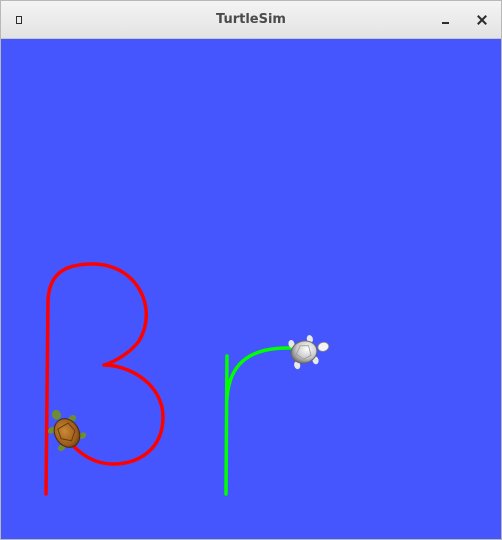 This screenshot has width=502, height=540. I want to click on close-icon, so click(482, 20).